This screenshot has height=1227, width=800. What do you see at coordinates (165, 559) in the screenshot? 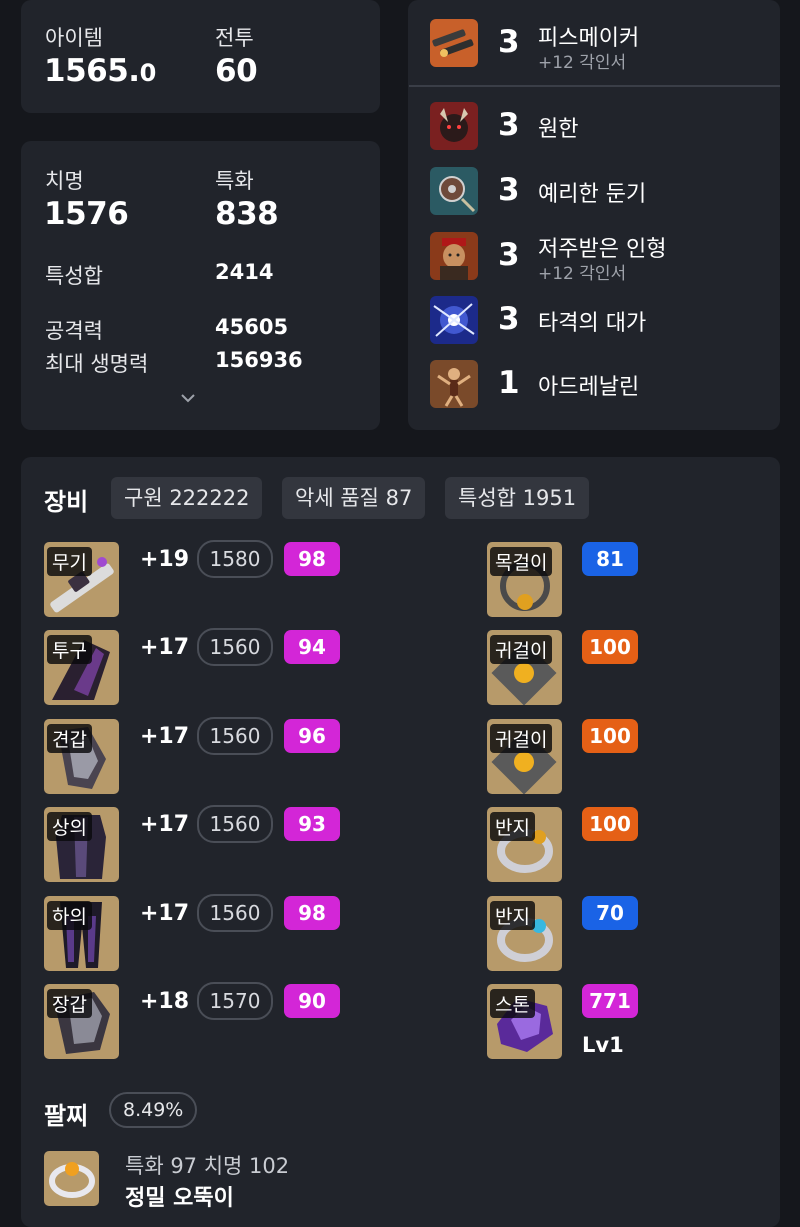
I see `upgrade-level: +19` at bounding box center [165, 559].